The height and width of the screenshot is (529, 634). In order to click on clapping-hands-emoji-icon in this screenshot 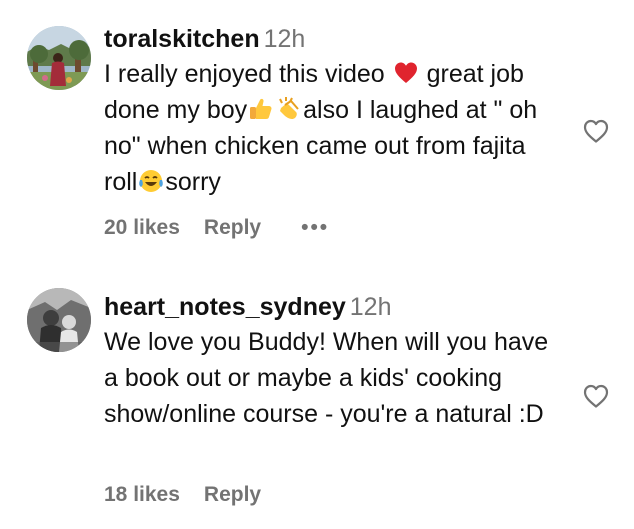, I will do `click(289, 108)`.